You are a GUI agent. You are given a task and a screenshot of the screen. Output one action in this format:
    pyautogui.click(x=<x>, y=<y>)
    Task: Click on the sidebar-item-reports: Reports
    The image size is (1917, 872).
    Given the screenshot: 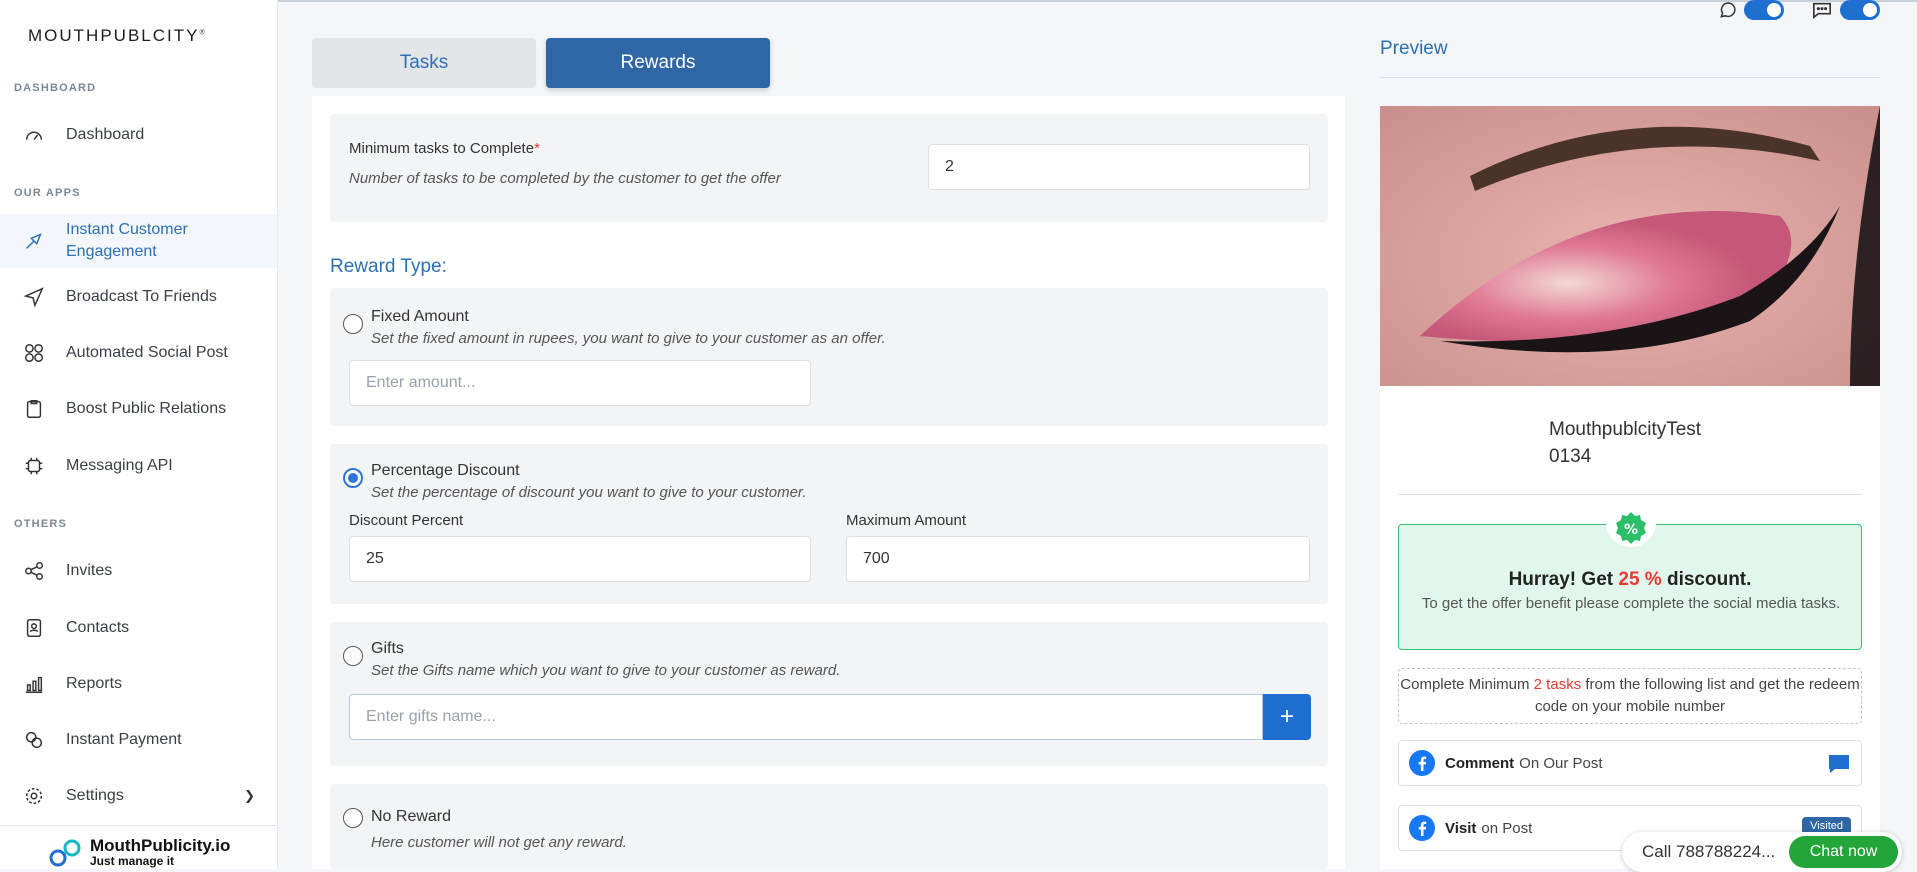 What is the action you would take?
    pyautogui.click(x=138, y=684)
    